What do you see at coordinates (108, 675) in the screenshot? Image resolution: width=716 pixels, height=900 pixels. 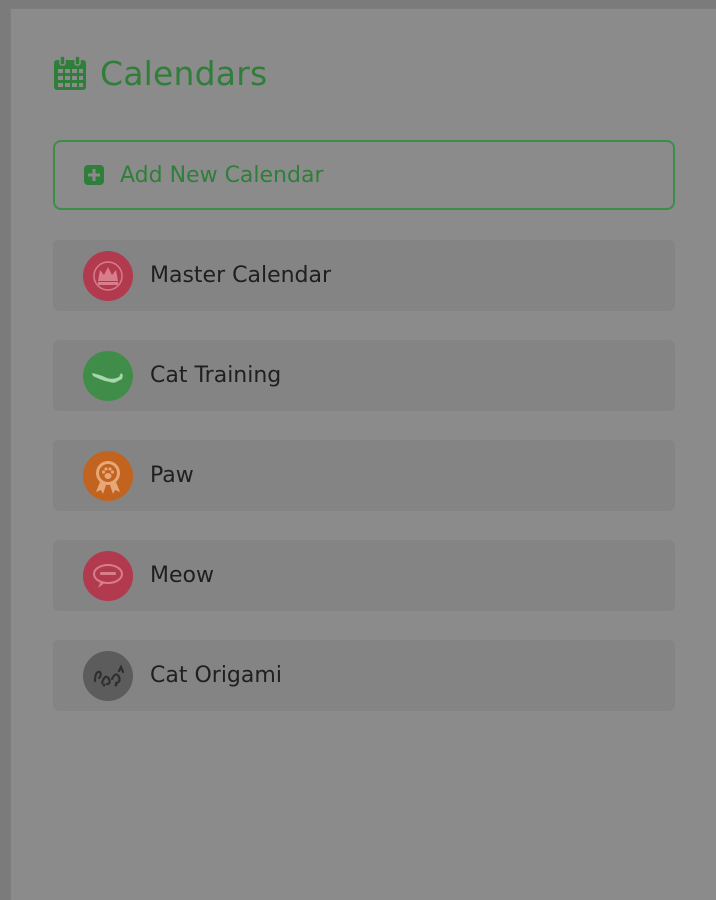 I see `origami-icon` at bounding box center [108, 675].